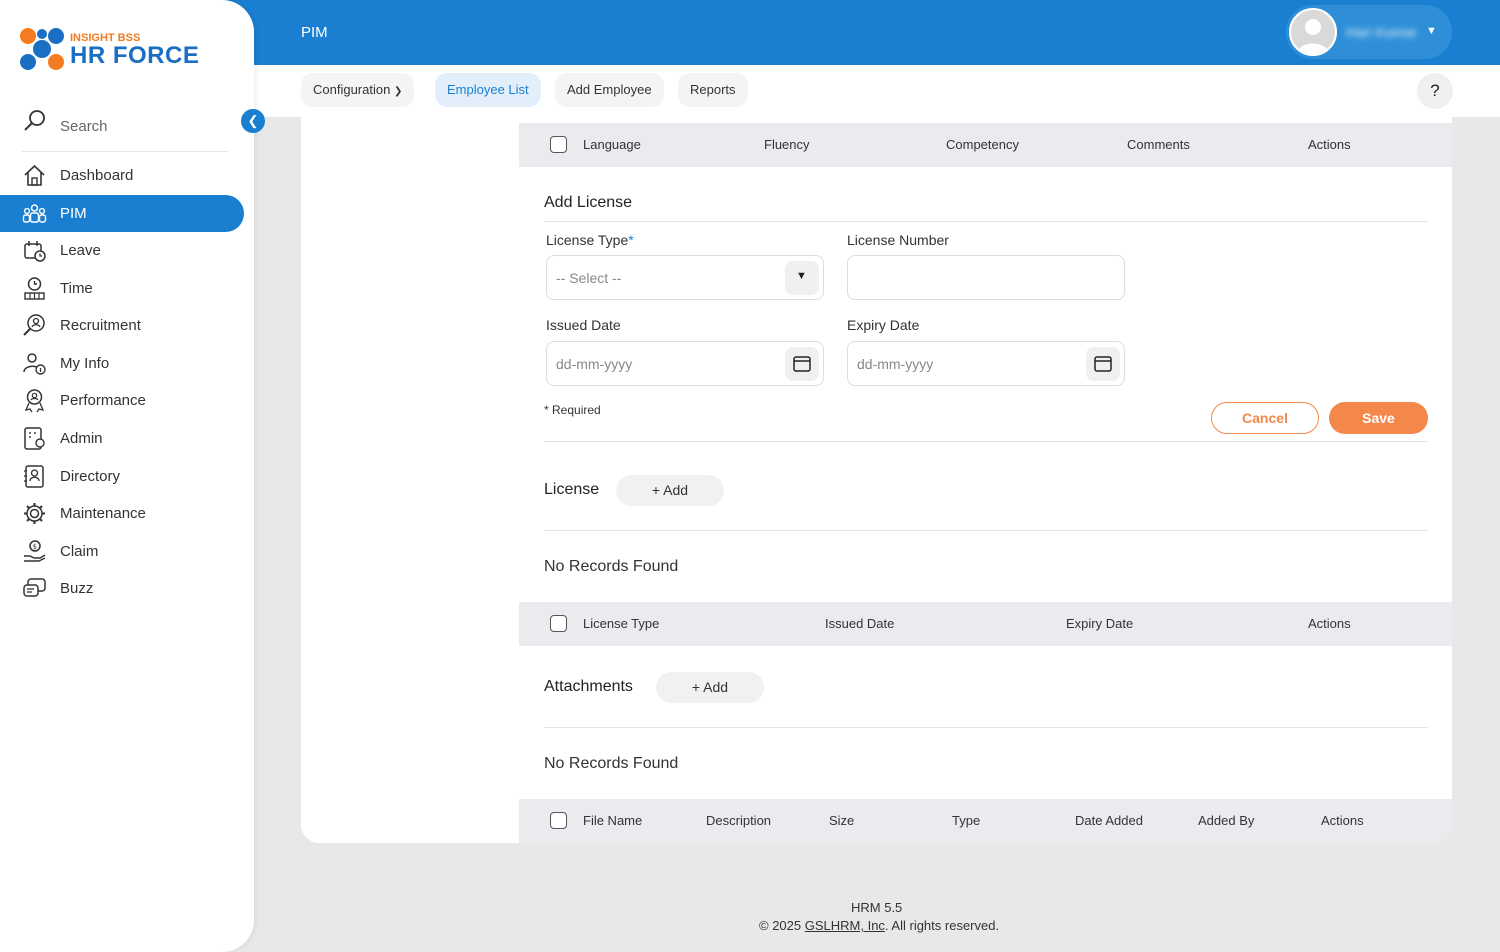 This screenshot has height=952, width=1500. What do you see at coordinates (611, 763) in the screenshot?
I see `attachments-empty-state: No Records Found` at bounding box center [611, 763].